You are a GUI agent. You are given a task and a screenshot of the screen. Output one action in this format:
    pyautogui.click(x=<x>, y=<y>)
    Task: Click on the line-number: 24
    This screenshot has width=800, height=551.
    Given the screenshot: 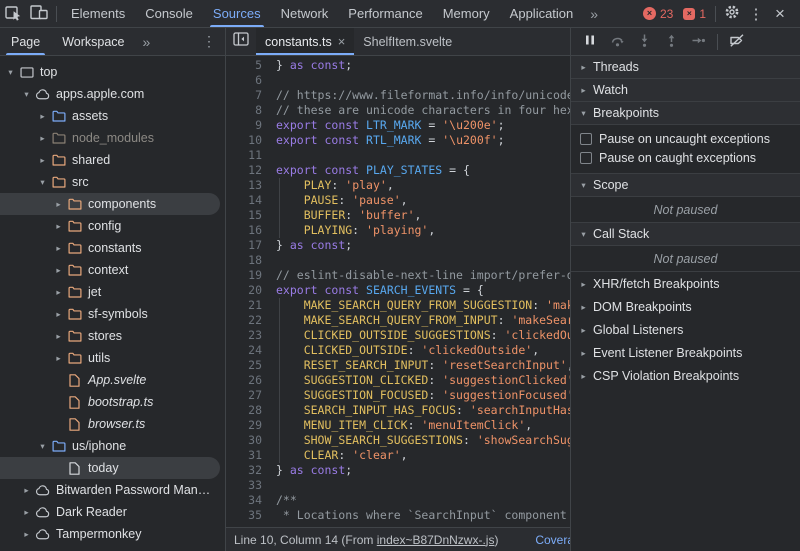 What is the action you would take?
    pyautogui.click(x=248, y=350)
    